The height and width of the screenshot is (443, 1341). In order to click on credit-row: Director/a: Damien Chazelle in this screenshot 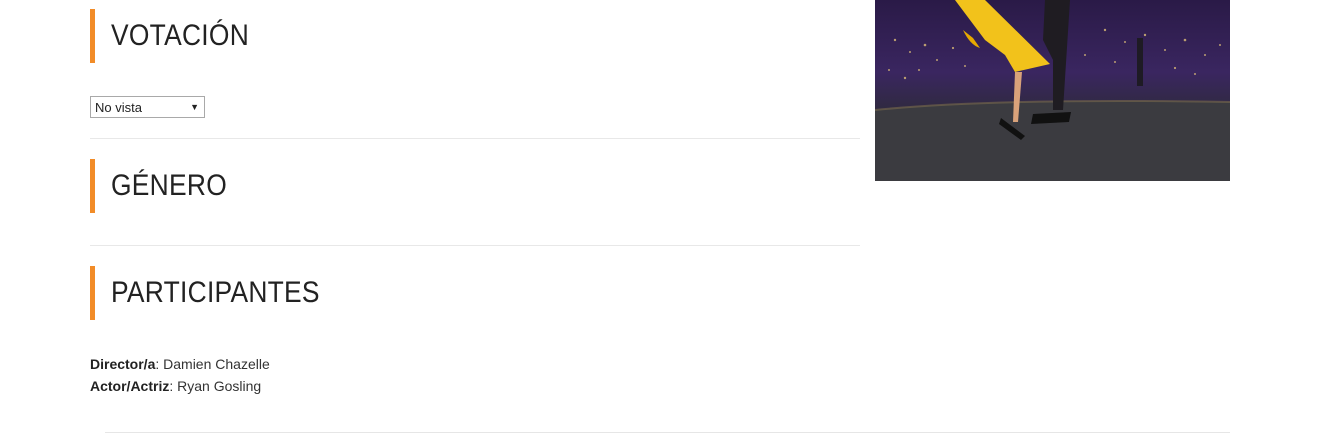, I will do `click(180, 364)`.